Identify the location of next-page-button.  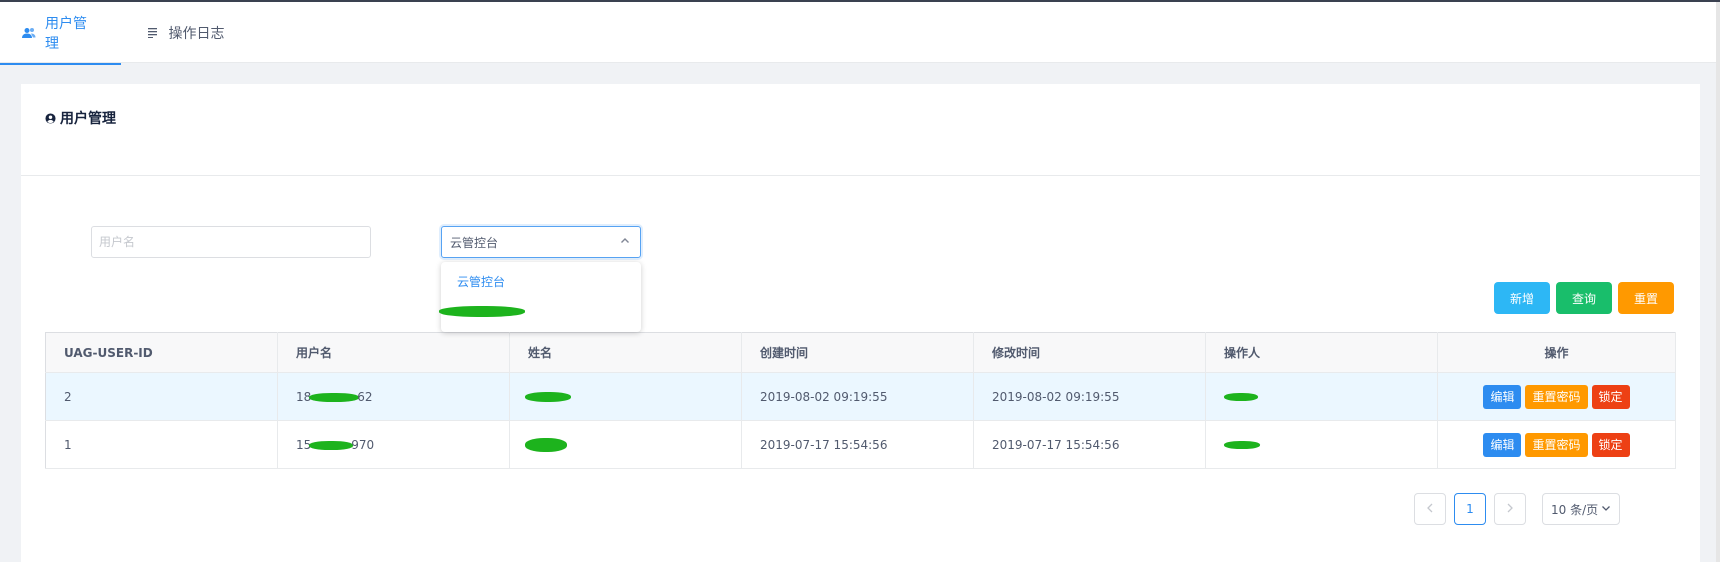
(1510, 509).